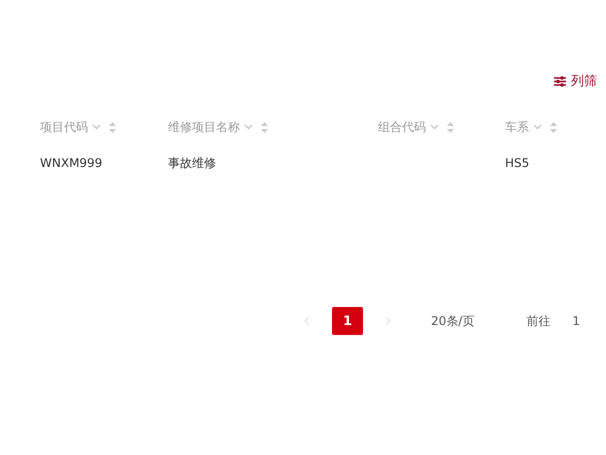 The width and height of the screenshot is (606, 455). Describe the element at coordinates (71, 163) in the screenshot. I see `table-cell: WNXM999` at that location.